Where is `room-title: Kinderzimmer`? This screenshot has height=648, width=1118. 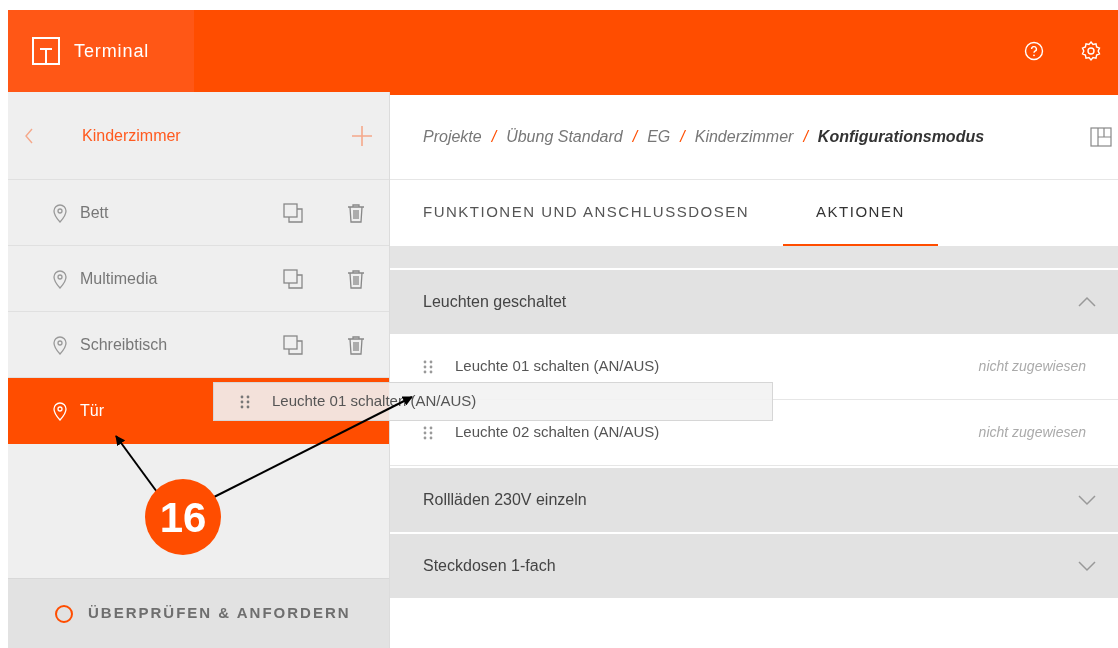
room-title: Kinderzimmer is located at coordinates (131, 135).